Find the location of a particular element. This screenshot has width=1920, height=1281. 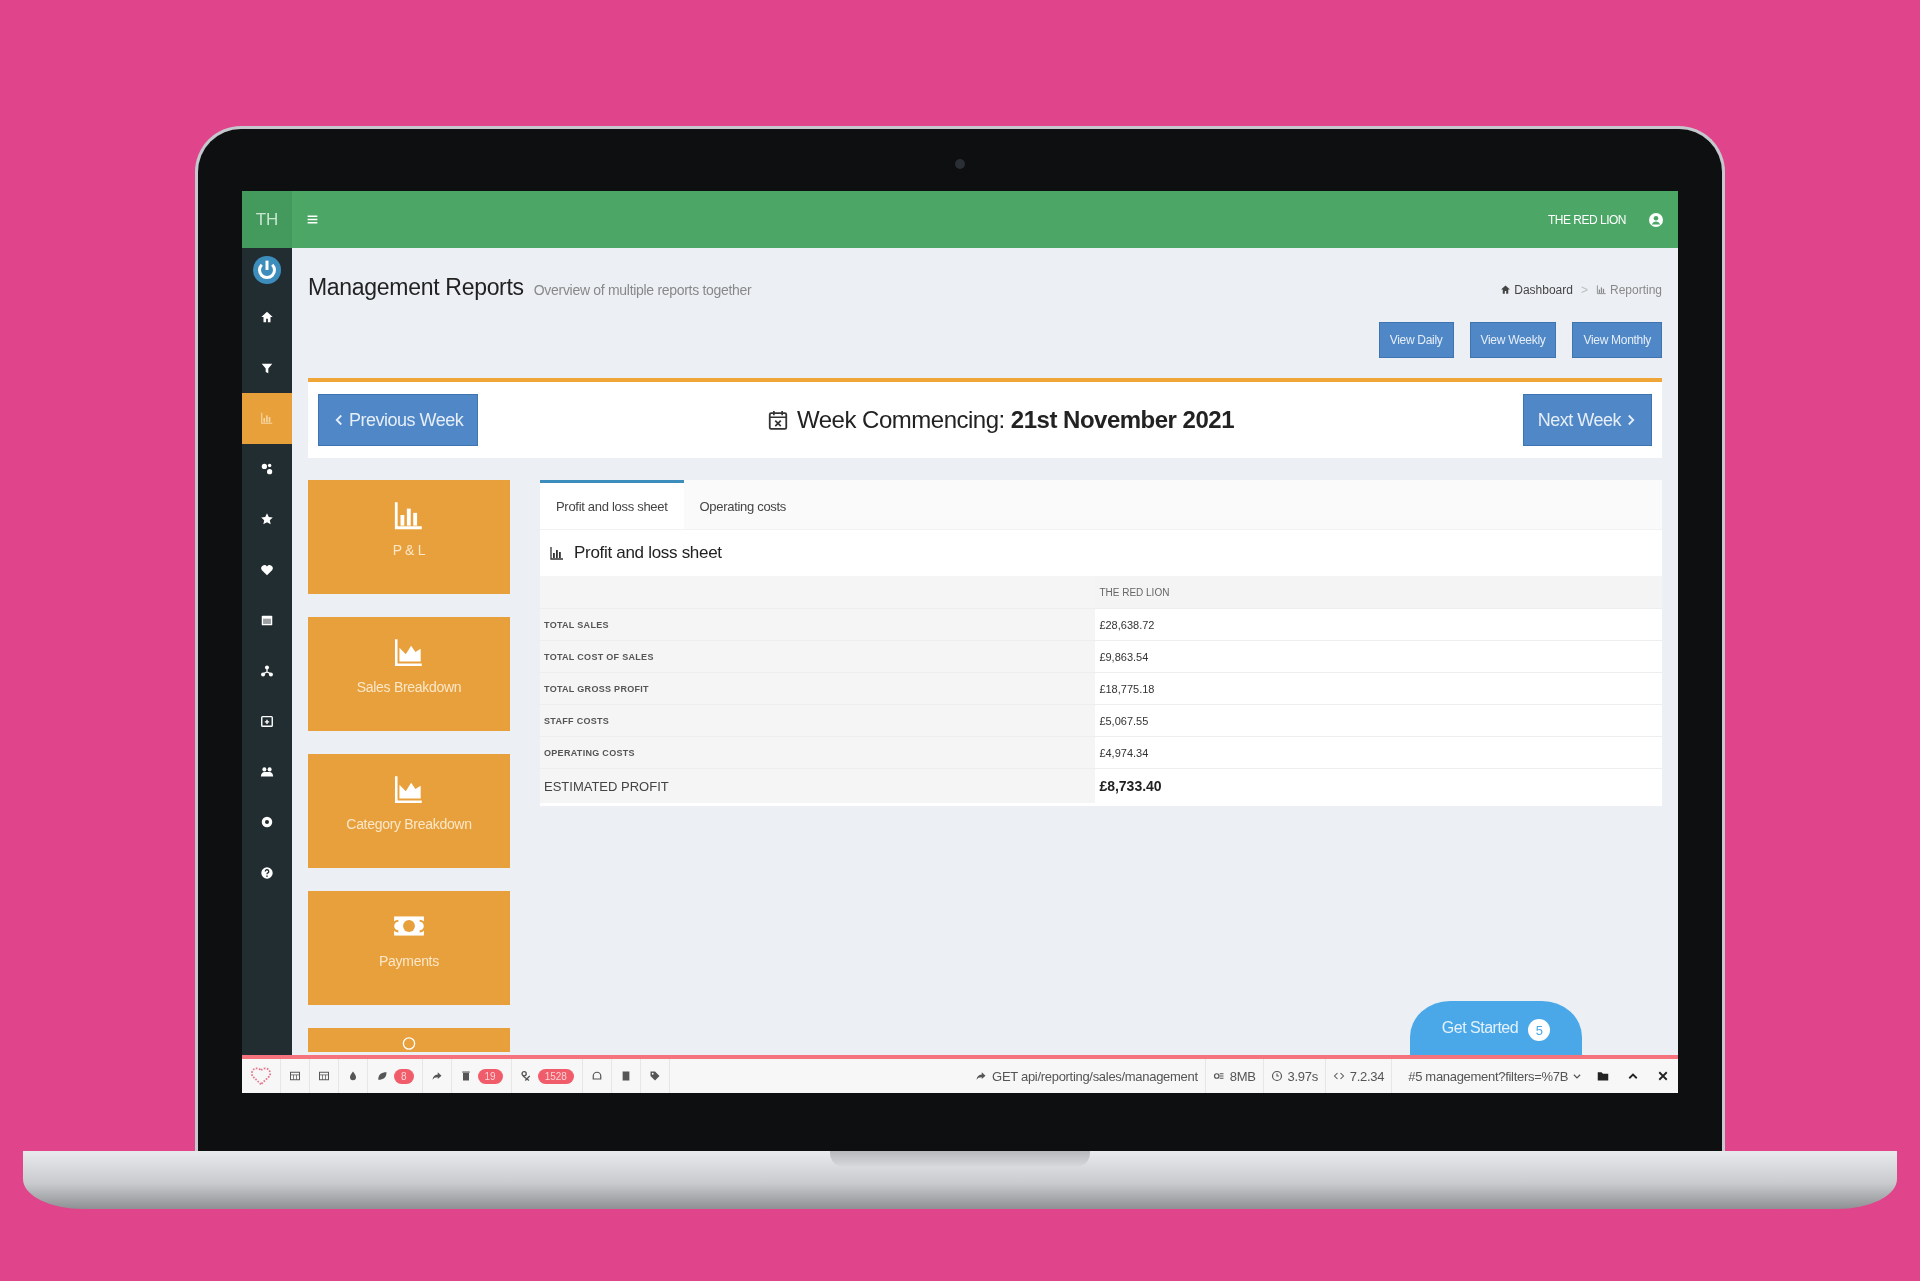

row-label: ESTIMATED PROFIT is located at coordinates (818, 785).